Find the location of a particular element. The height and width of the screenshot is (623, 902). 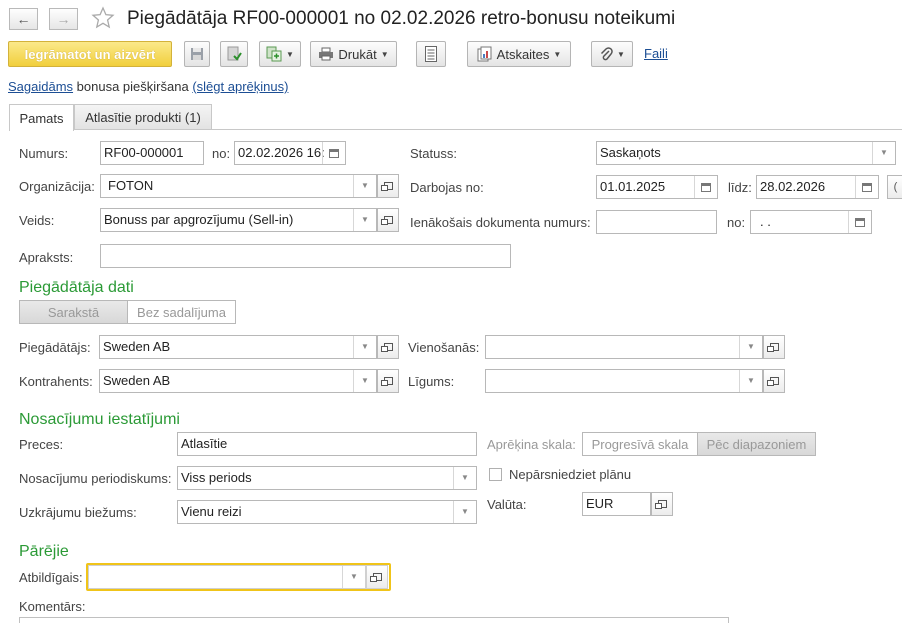

post-and-close-label: Iegrāmatot un aizvērt is located at coordinates (90, 54).